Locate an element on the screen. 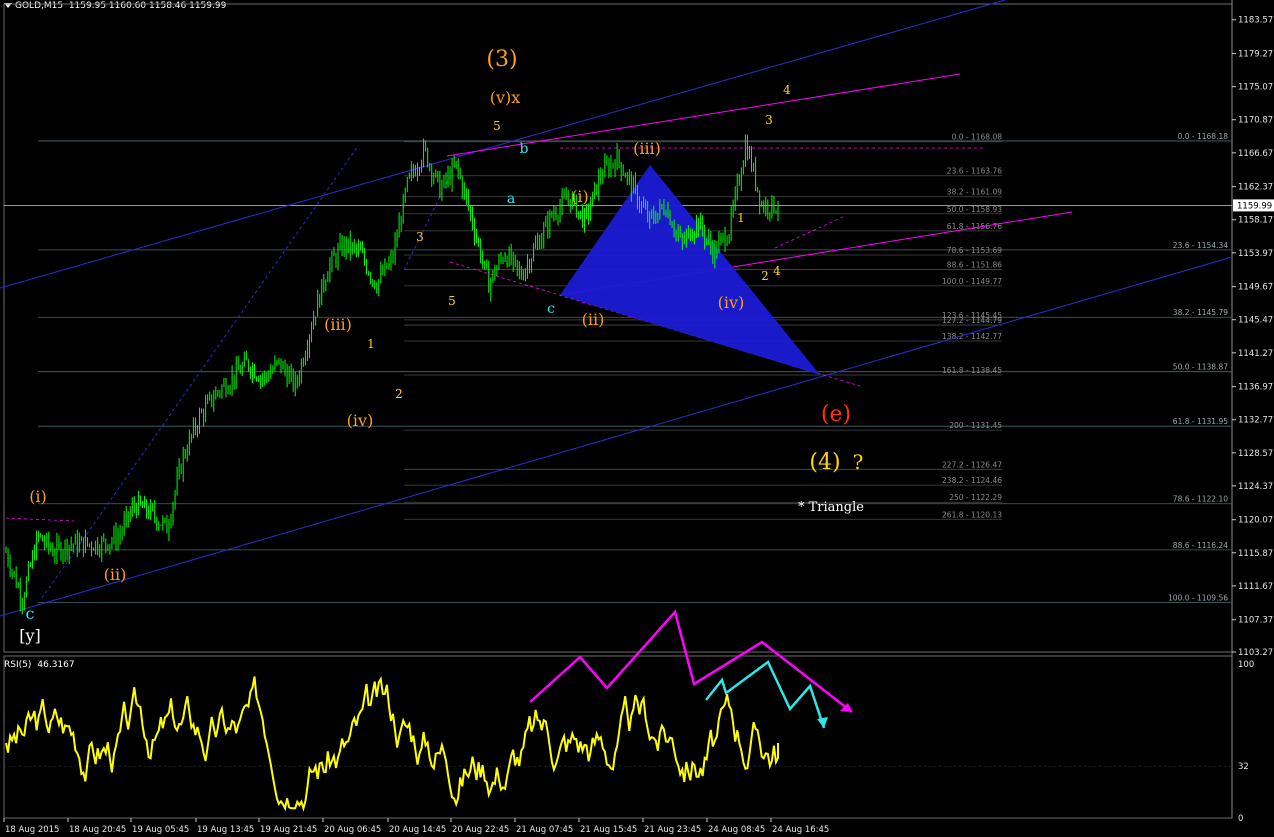  time-tick-label: 20 Aug 06:45 is located at coordinates (352, 830).